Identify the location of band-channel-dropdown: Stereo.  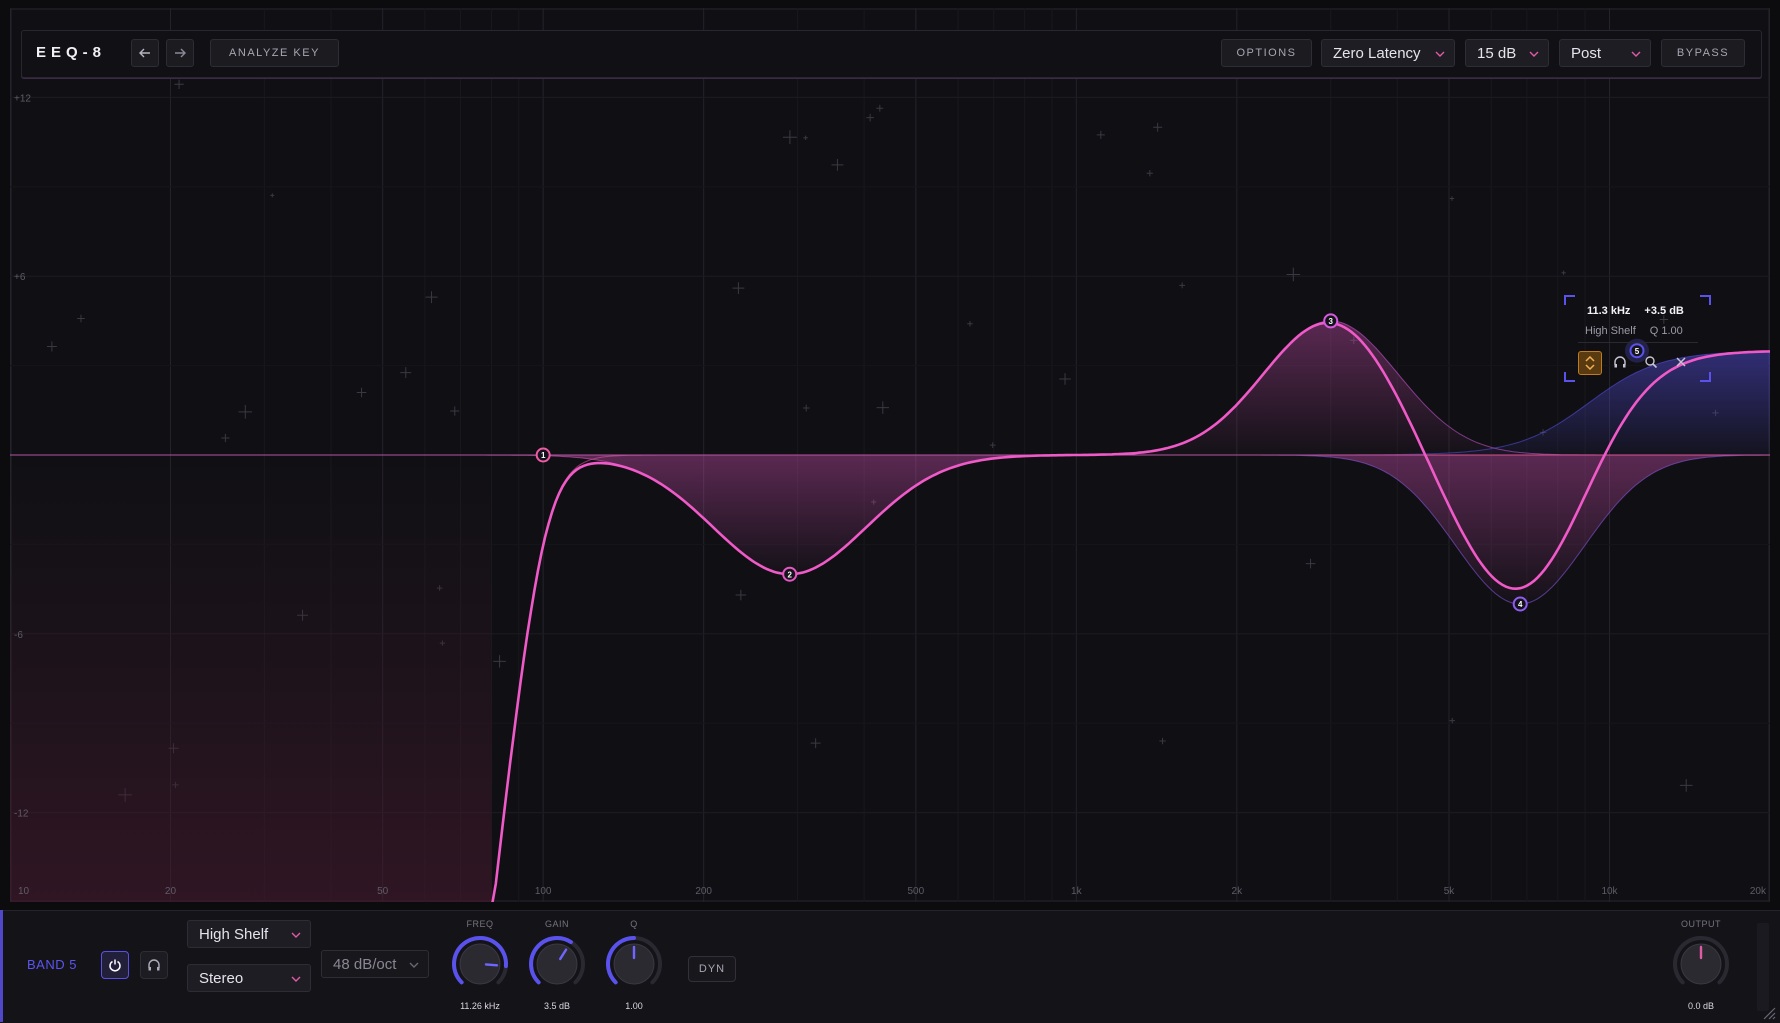
(249, 978).